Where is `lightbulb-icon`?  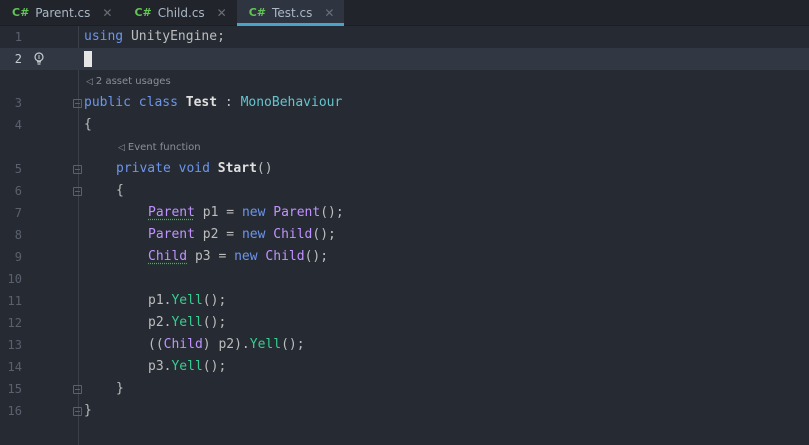
lightbulb-icon is located at coordinates (39, 59).